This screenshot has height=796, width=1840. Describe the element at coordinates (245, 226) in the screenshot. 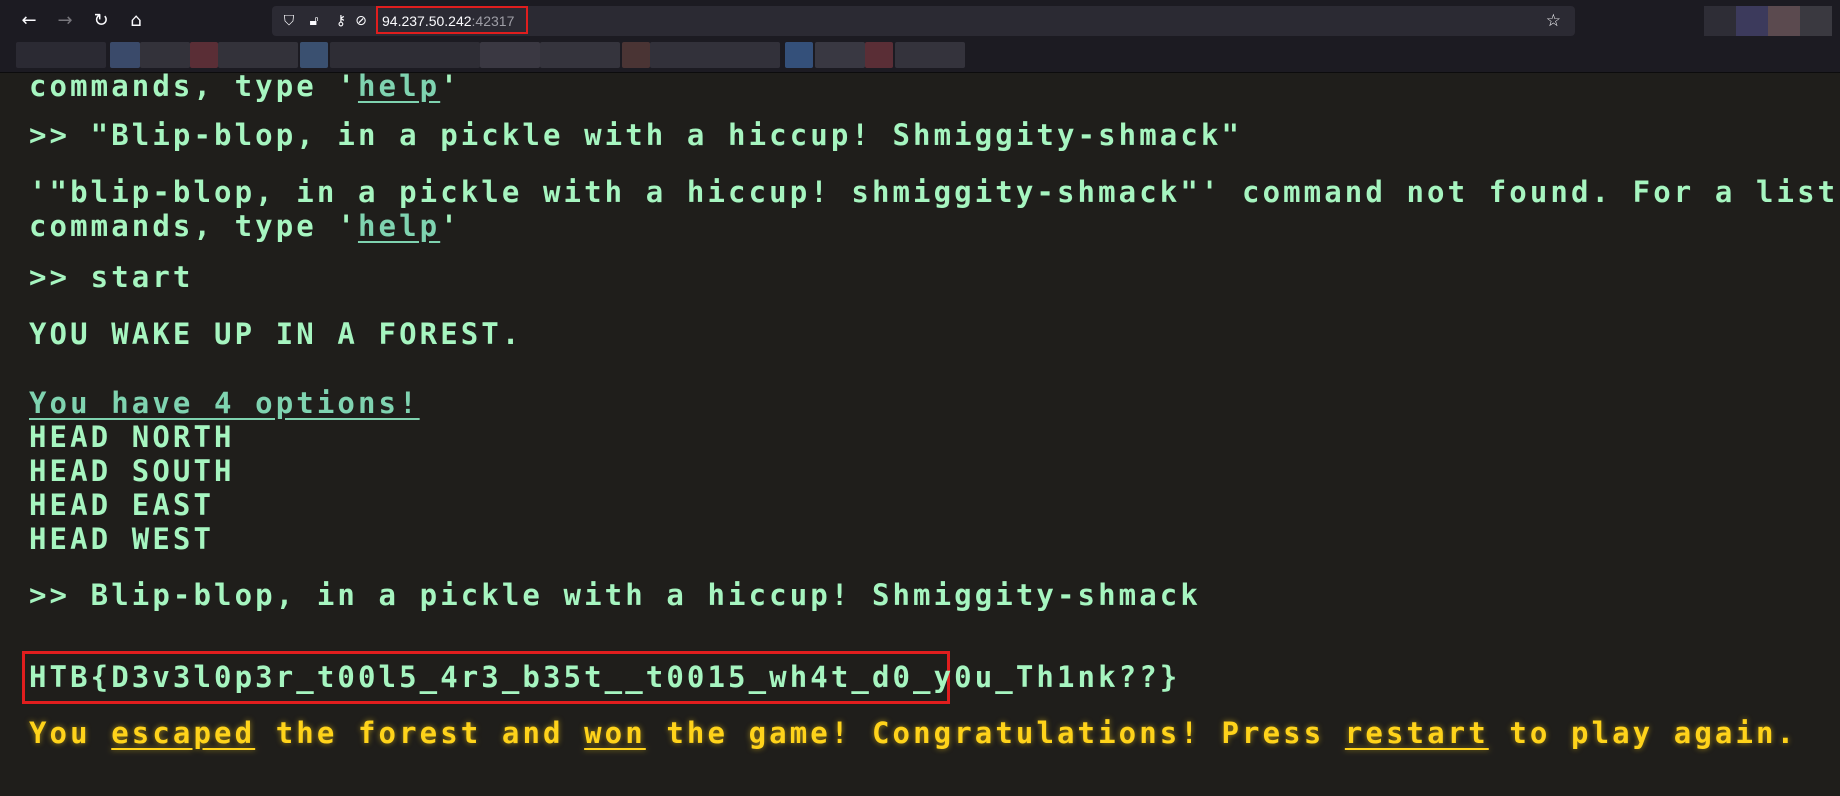

I see `error-line-cont: commands, type 'help'` at that location.